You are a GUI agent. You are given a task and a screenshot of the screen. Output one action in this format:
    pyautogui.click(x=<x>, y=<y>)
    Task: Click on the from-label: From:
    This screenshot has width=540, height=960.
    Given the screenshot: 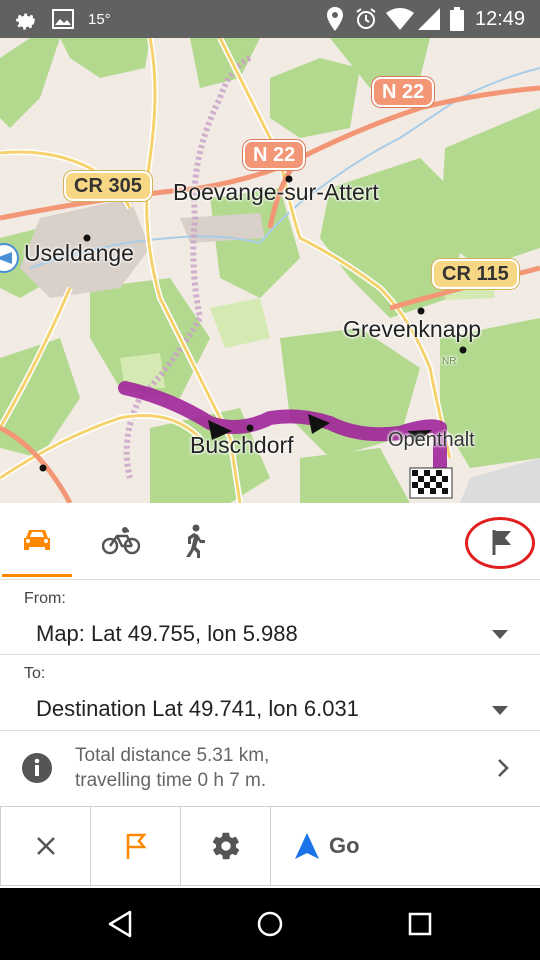 What is the action you would take?
    pyautogui.click(x=45, y=598)
    